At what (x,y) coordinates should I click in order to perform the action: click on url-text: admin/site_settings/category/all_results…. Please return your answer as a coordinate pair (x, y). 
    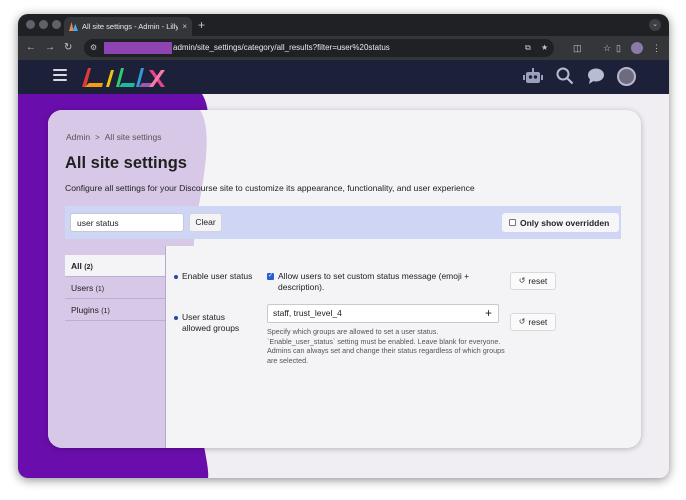
    Looking at the image, I should click on (281, 47).